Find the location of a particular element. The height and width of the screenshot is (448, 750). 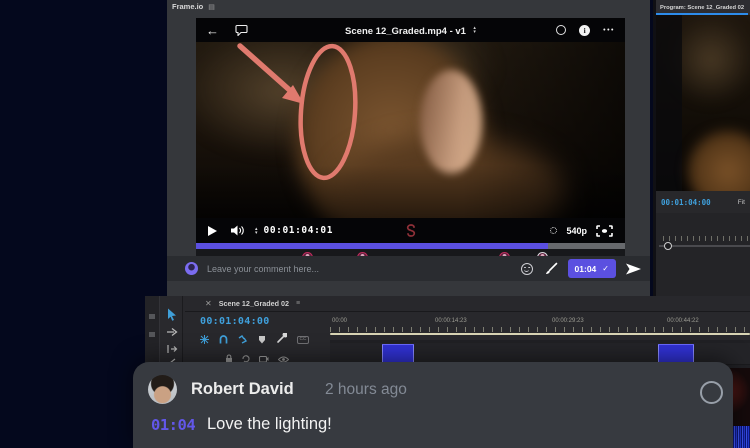

status-circle-icon is located at coordinates (561, 30).